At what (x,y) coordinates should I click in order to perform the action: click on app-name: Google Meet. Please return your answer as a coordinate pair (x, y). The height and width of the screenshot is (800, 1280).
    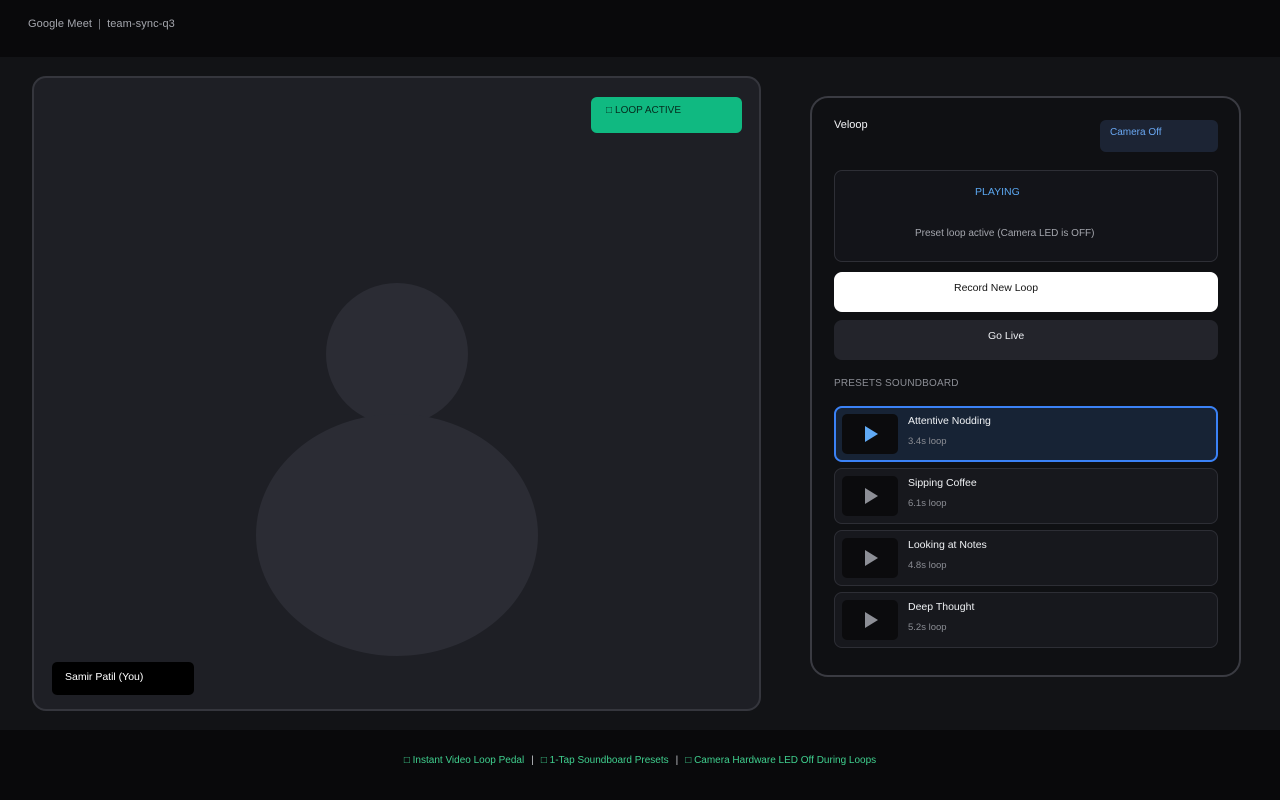
    Looking at the image, I should click on (60, 24).